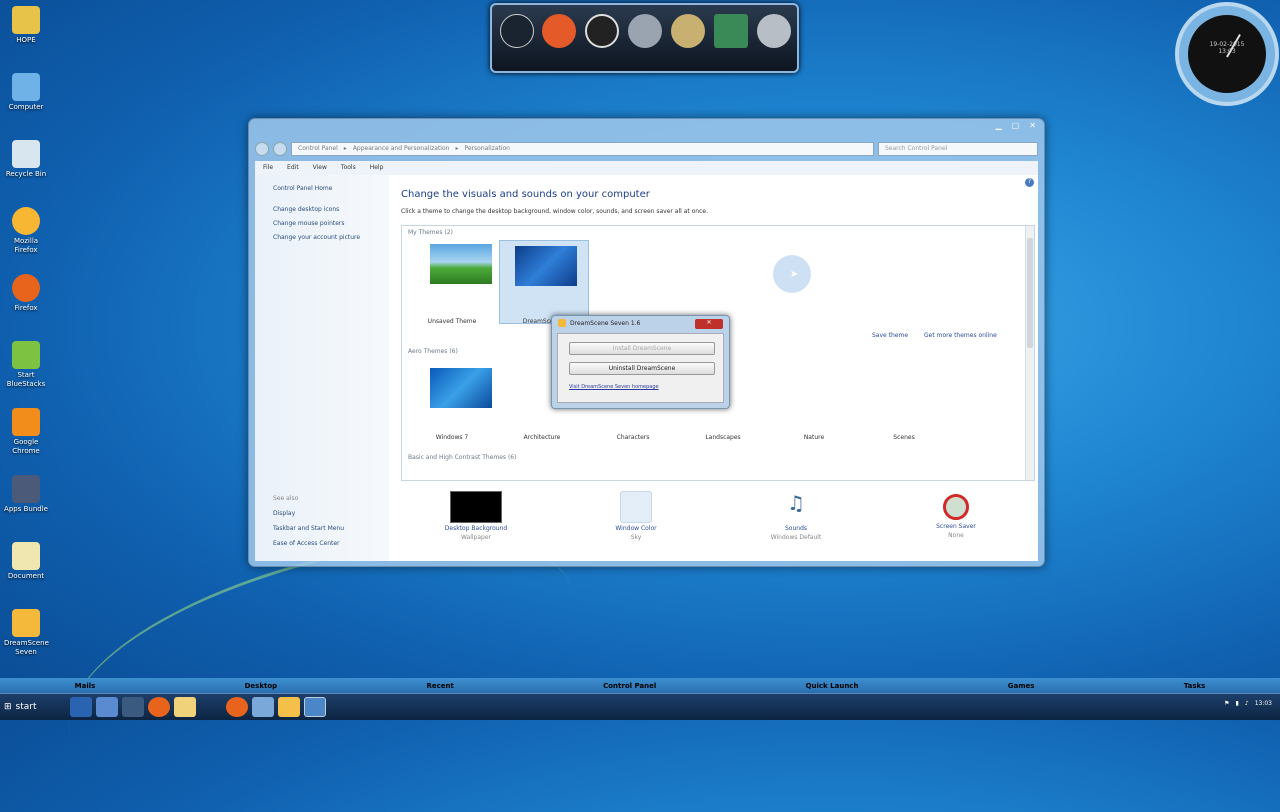 The image size is (1280, 812). Describe the element at coordinates (348, 168) in the screenshot. I see `menu-tools: Tools` at that location.